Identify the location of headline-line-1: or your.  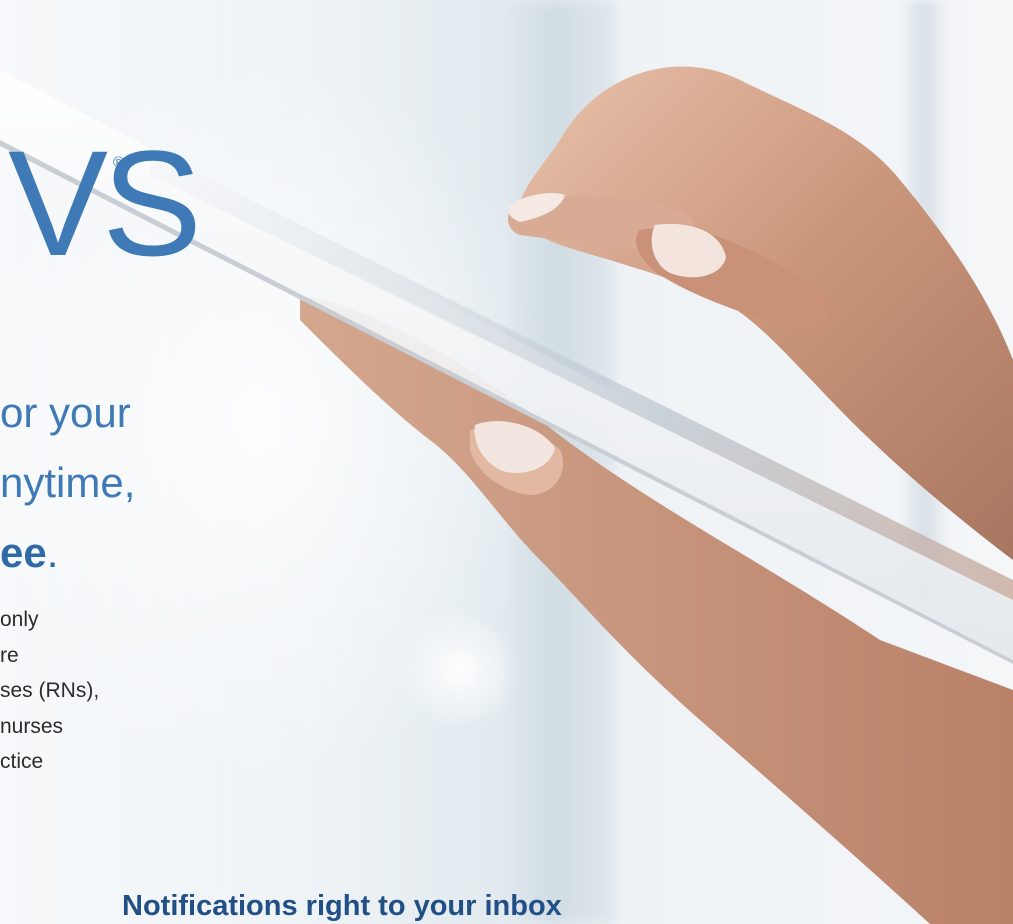
(65, 412).